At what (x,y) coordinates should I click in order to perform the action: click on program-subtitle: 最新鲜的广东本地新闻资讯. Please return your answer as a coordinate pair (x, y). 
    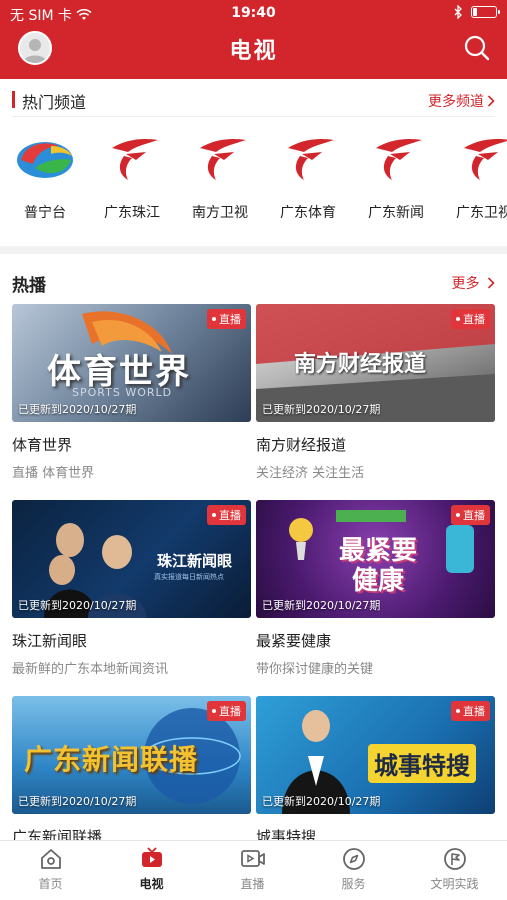
    Looking at the image, I should click on (90, 669).